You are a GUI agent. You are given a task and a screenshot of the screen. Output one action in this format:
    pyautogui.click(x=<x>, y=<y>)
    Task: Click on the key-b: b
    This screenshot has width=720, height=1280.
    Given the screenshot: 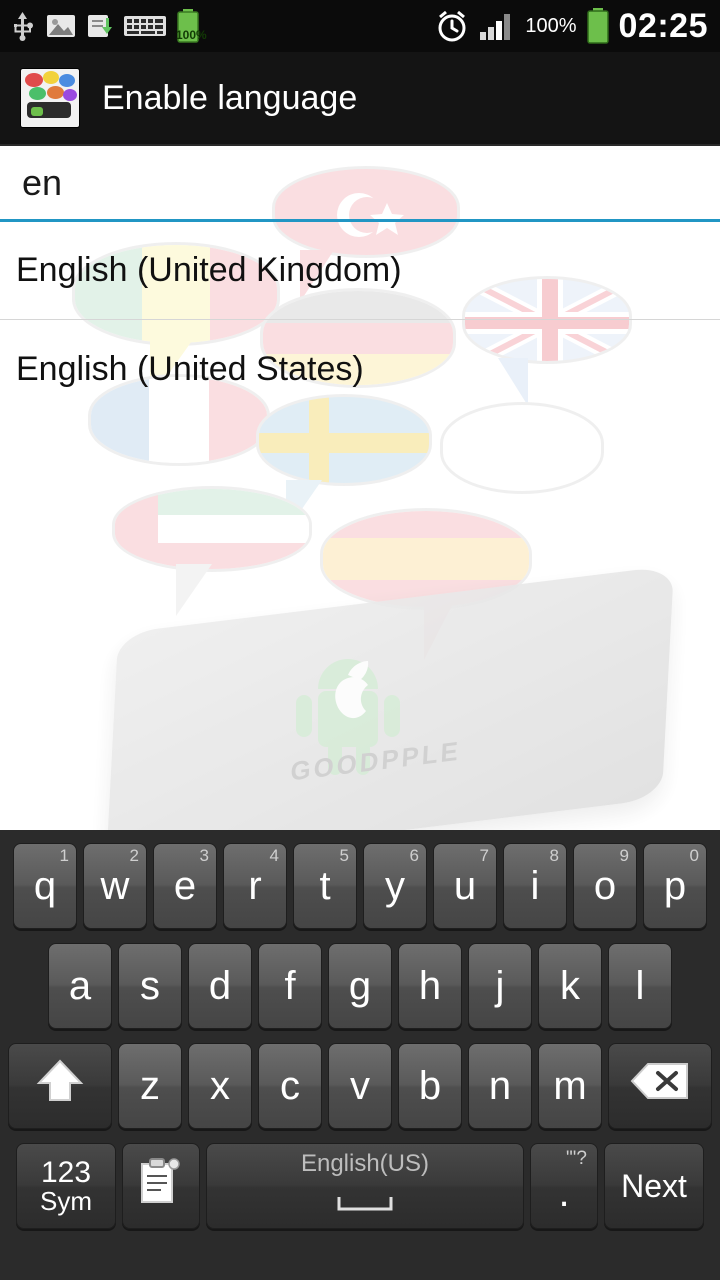 What is the action you would take?
    pyautogui.click(x=430, y=1086)
    